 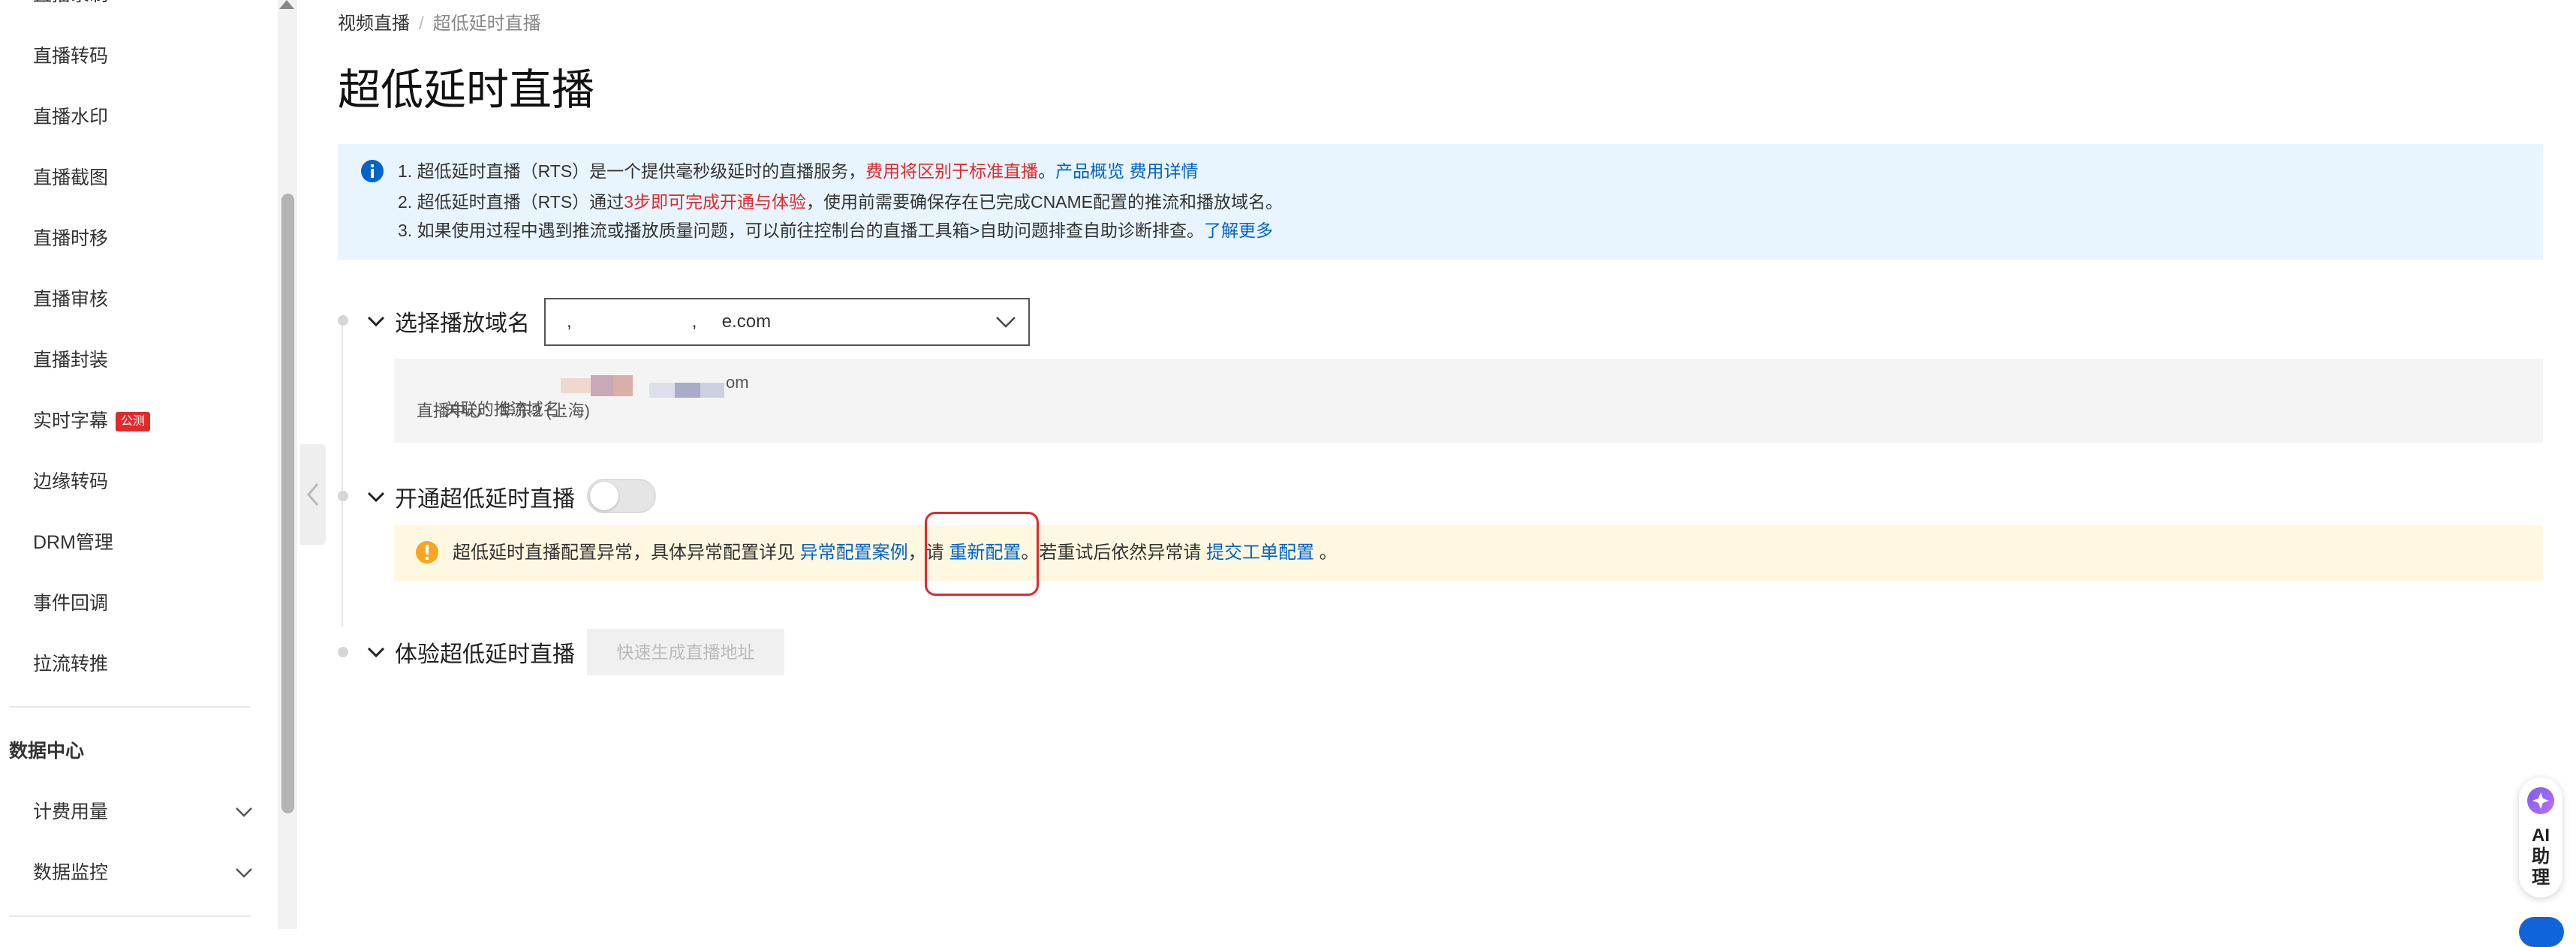 What do you see at coordinates (427, 552) in the screenshot?
I see `warning-icon` at bounding box center [427, 552].